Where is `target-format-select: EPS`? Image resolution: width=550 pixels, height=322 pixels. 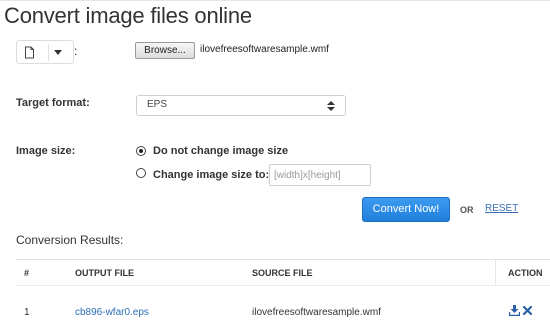
target-format-select: EPS is located at coordinates (241, 105).